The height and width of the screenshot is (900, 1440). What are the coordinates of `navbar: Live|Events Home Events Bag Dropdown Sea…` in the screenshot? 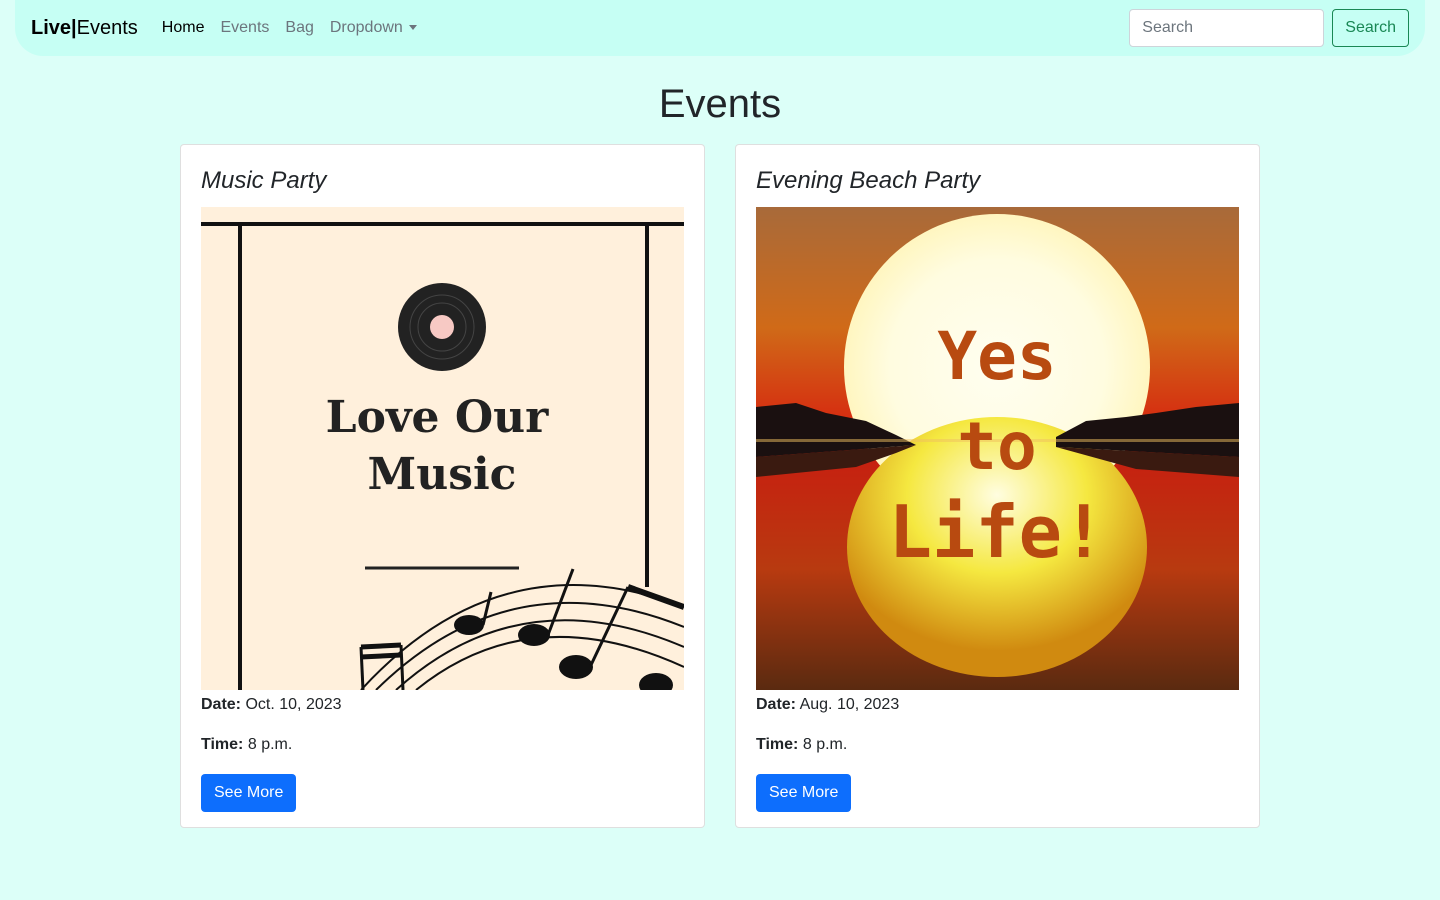 It's located at (720, 28).